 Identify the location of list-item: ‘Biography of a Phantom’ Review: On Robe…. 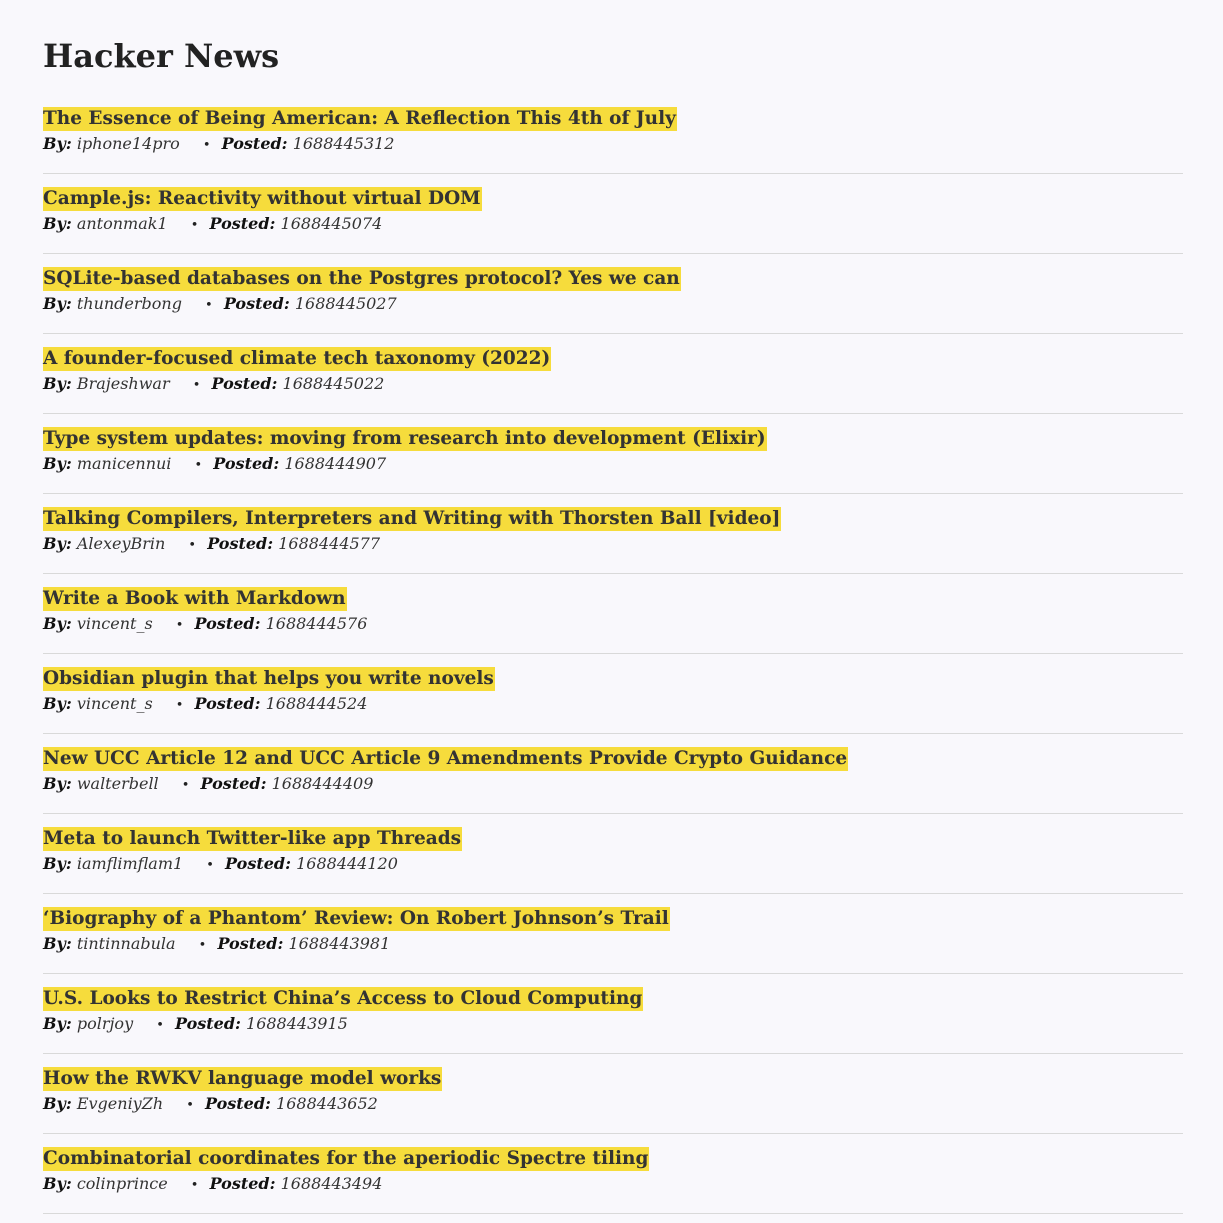
(613, 934).